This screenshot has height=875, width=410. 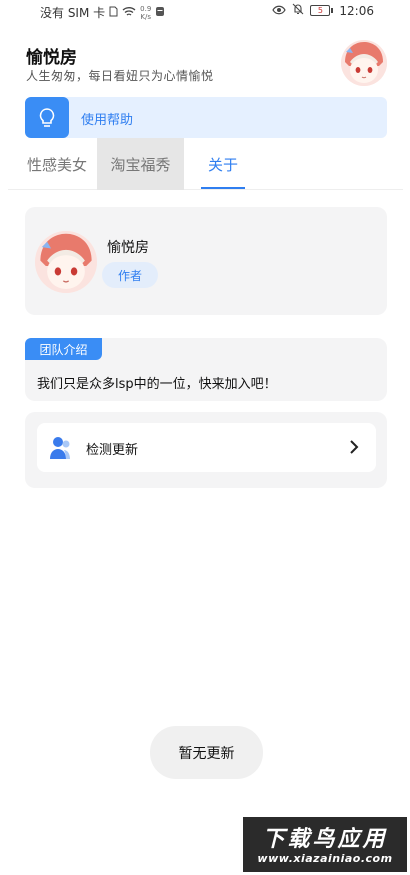 What do you see at coordinates (57, 164) in the screenshot?
I see `tab-sexy-beauty: 性感美女` at bounding box center [57, 164].